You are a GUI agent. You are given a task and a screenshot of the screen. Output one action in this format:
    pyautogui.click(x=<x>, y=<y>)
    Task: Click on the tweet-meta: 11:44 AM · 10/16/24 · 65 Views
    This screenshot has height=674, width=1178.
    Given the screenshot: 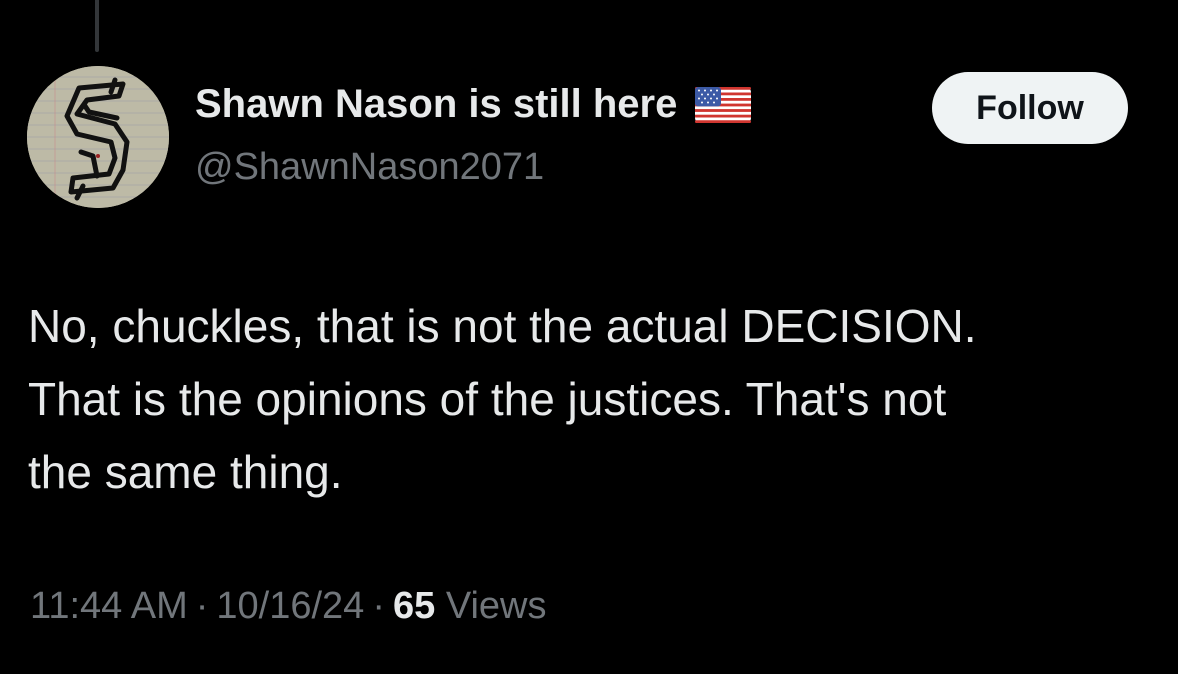 What is the action you would take?
    pyautogui.click(x=288, y=606)
    